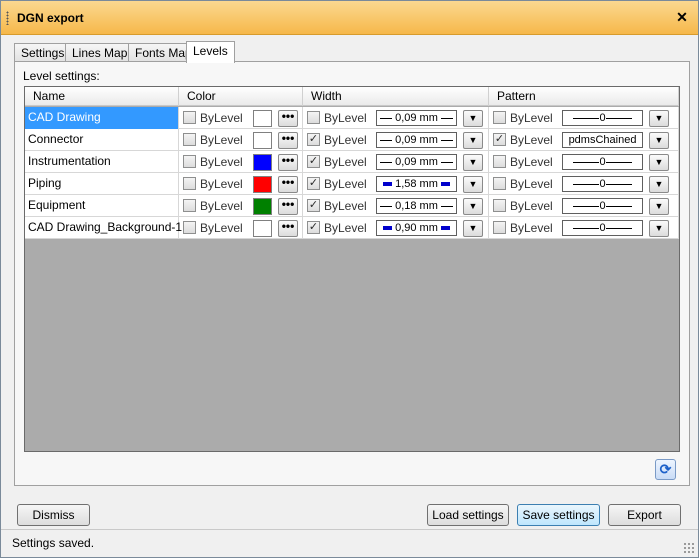  What do you see at coordinates (100, 52) in the screenshot?
I see `tab-lines-map: Lines Map` at bounding box center [100, 52].